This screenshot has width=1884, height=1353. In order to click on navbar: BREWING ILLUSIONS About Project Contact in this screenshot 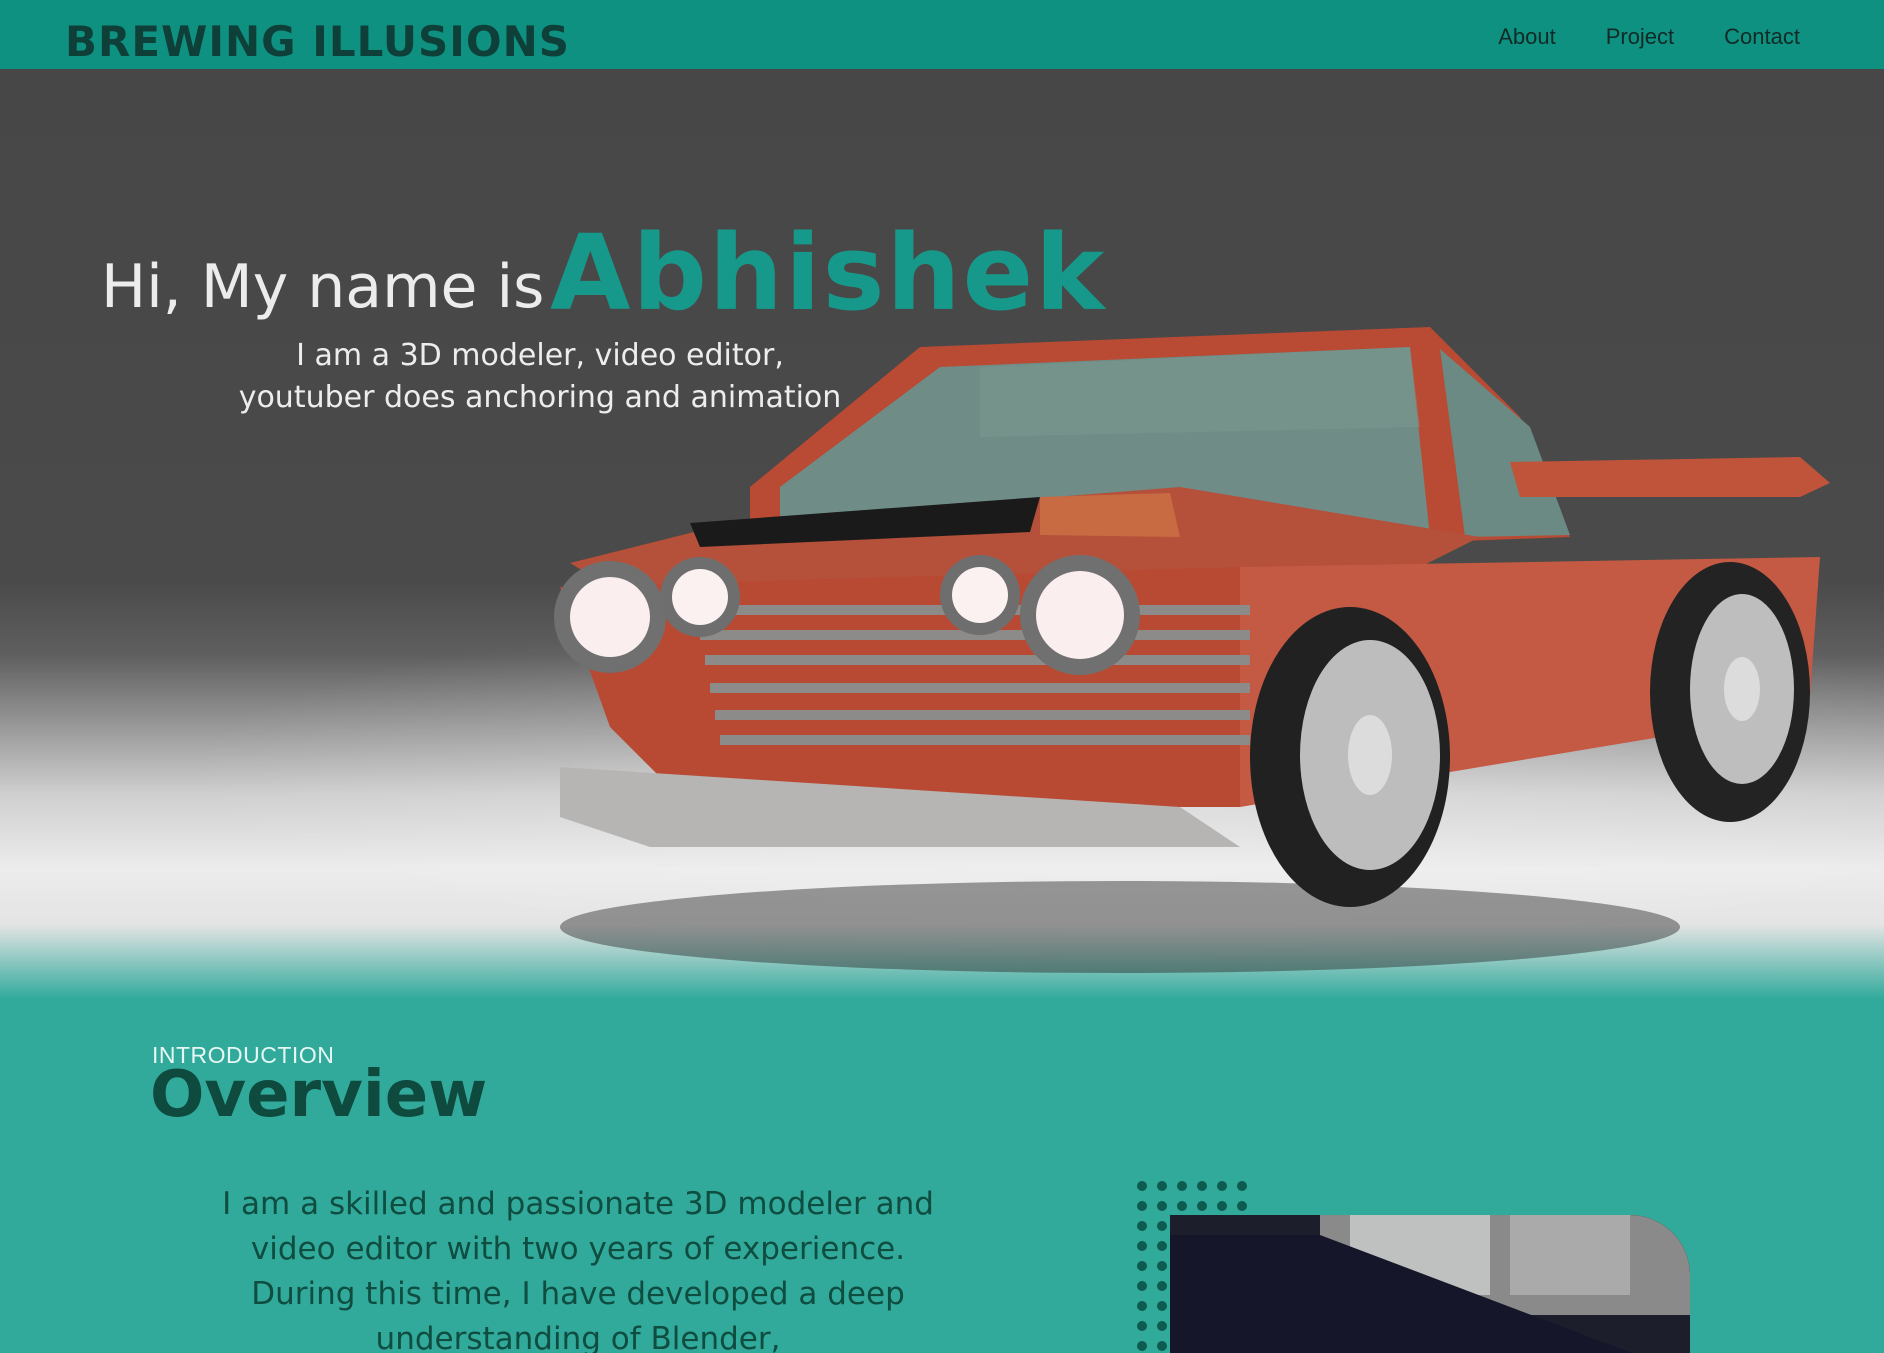, I will do `click(942, 34)`.